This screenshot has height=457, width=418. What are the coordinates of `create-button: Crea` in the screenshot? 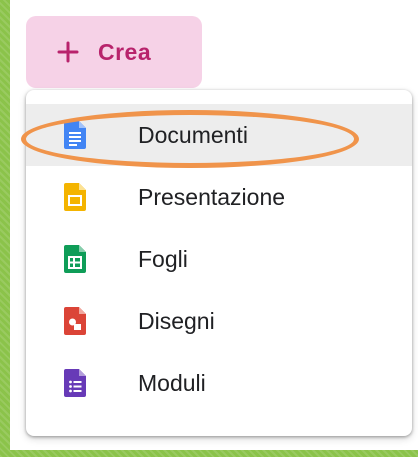 It's located at (114, 52).